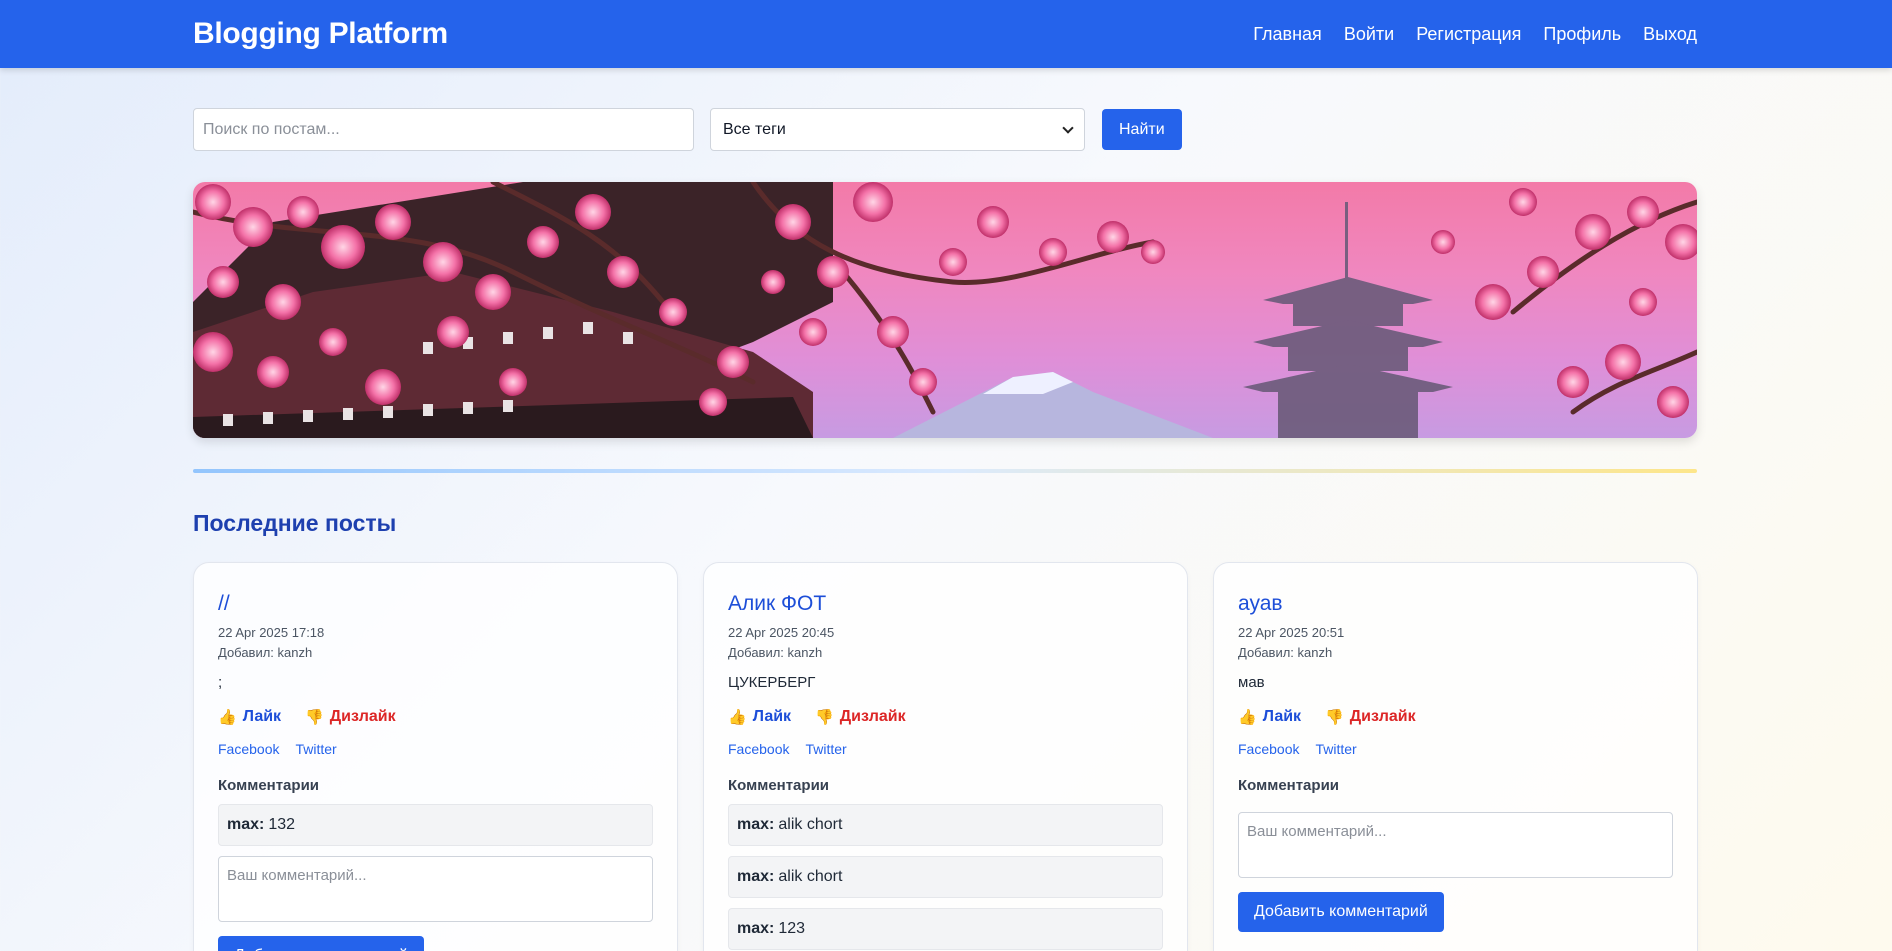 The height and width of the screenshot is (951, 1892). Describe the element at coordinates (792, 928) in the screenshot. I see `comment-text: 123` at that location.